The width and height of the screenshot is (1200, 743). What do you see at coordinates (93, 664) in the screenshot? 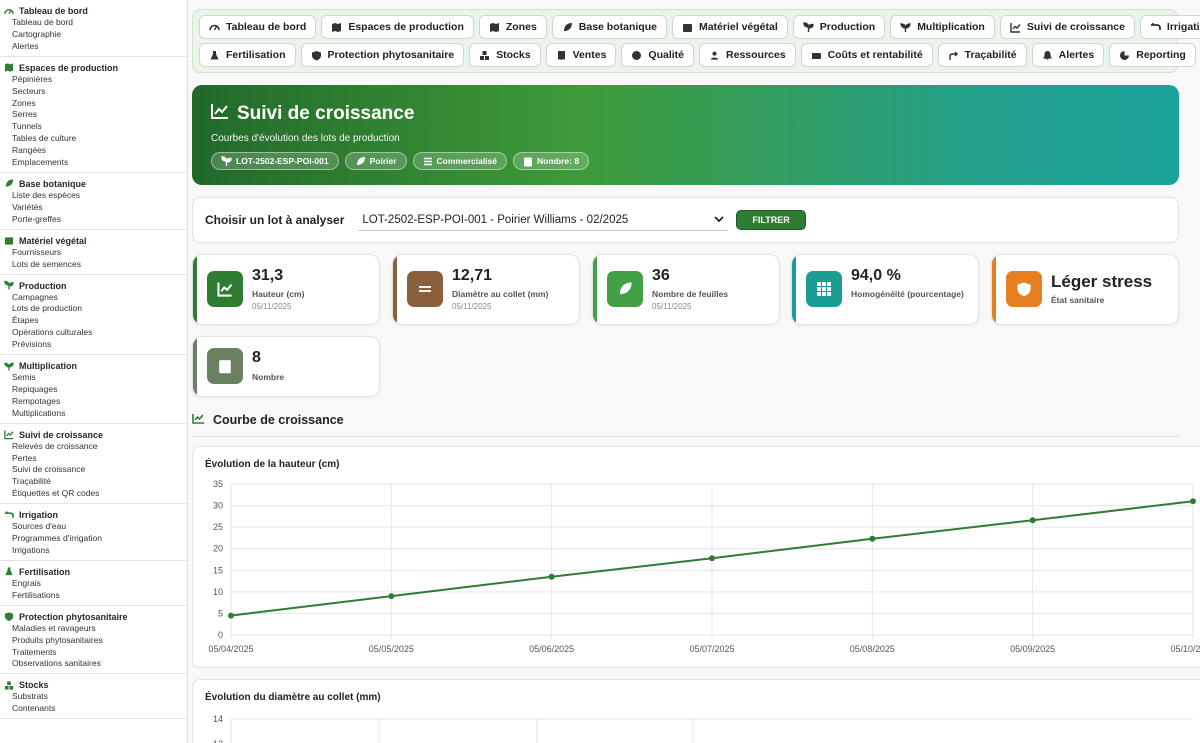
I see `sidebar-item: Observations sanitaires` at bounding box center [93, 664].